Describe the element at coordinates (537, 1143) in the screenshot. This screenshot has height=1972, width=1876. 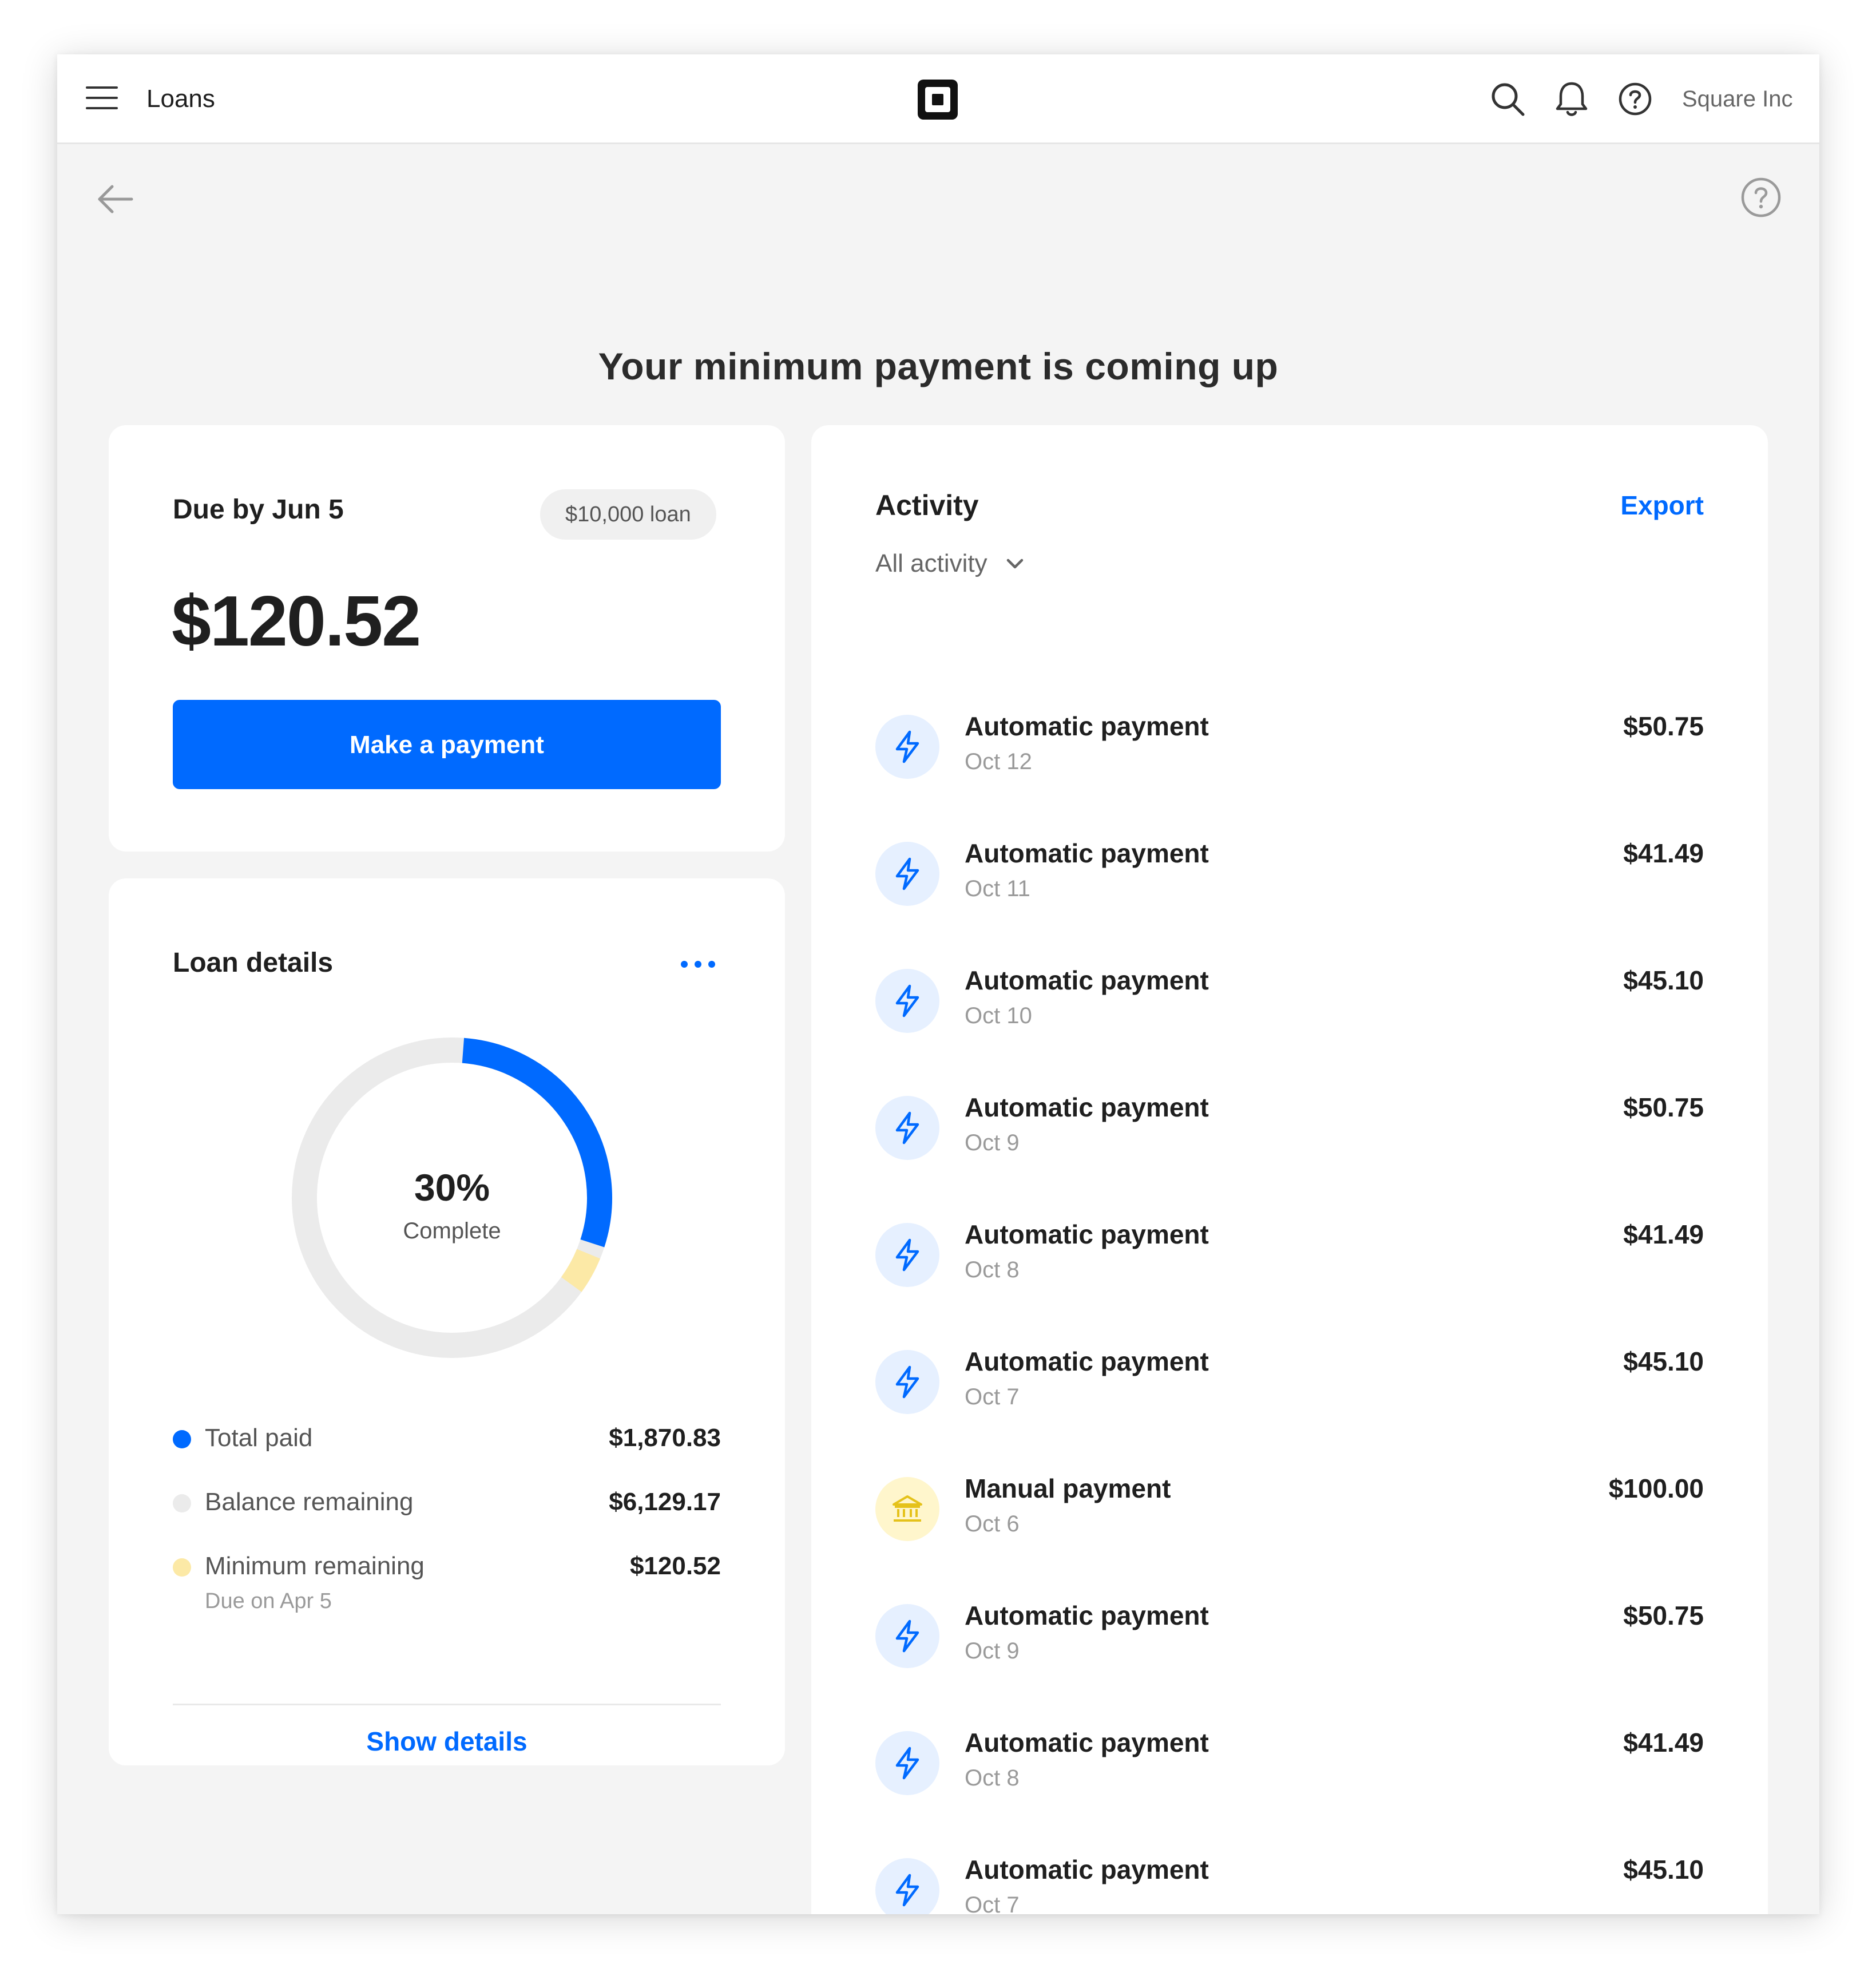
I see `donut-paid-arc` at that location.